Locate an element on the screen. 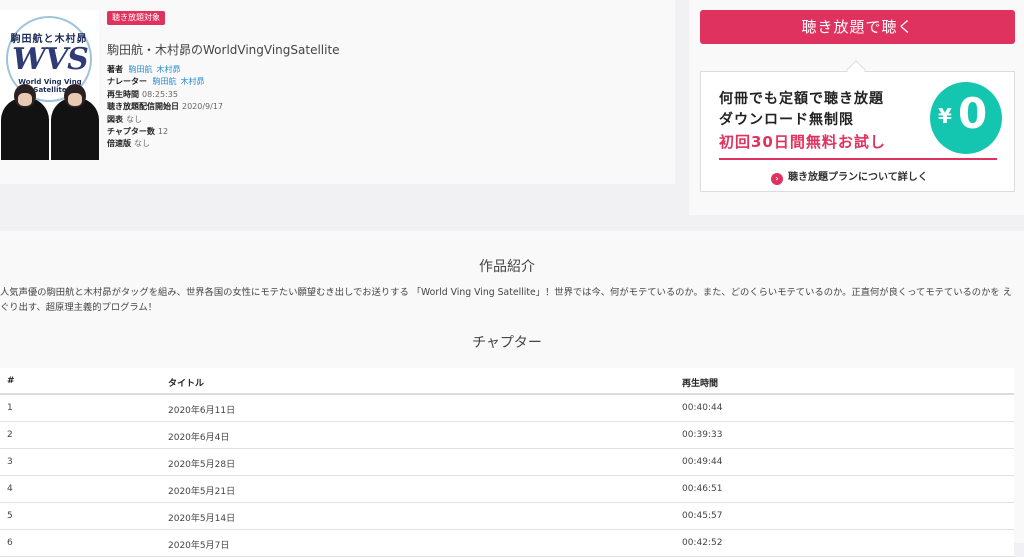 The height and width of the screenshot is (557, 1024). meta-duration: 再生時間 08:25:35 is located at coordinates (165, 95).